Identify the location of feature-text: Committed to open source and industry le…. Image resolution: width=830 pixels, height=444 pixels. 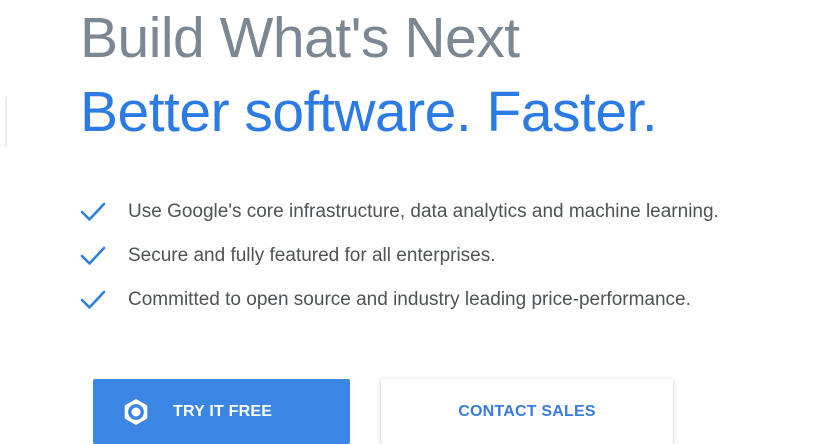
(409, 299).